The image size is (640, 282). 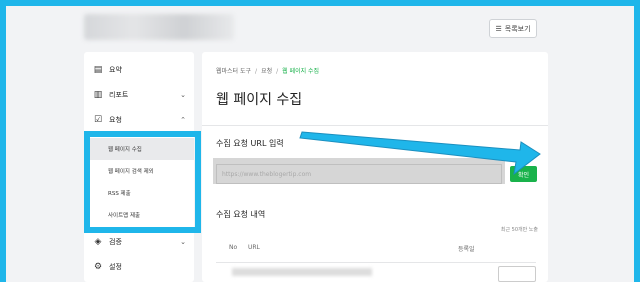 I want to click on sidebar-subitem-page-exclude: 웹 페이지 검색 제외, so click(x=139, y=171).